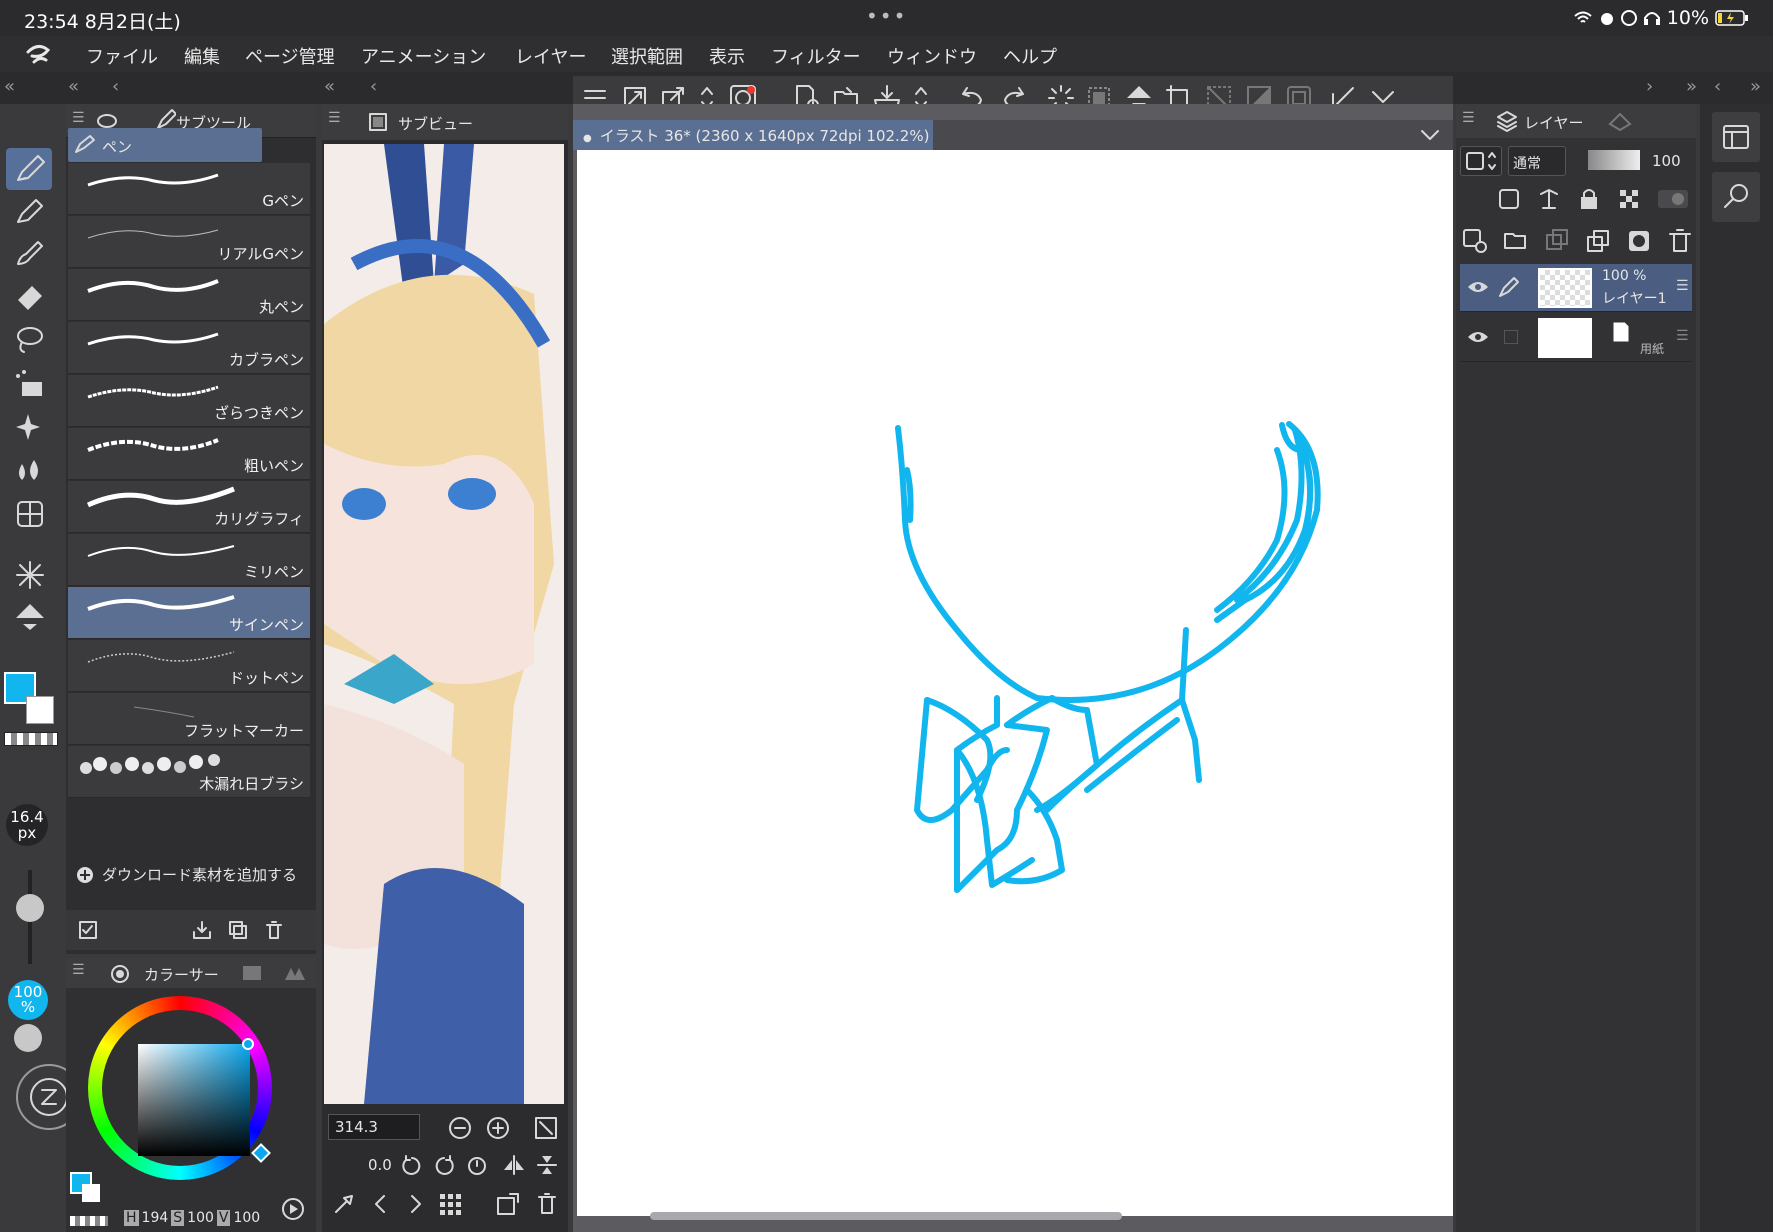  I want to click on flip-vertical-icon, so click(547, 1165).